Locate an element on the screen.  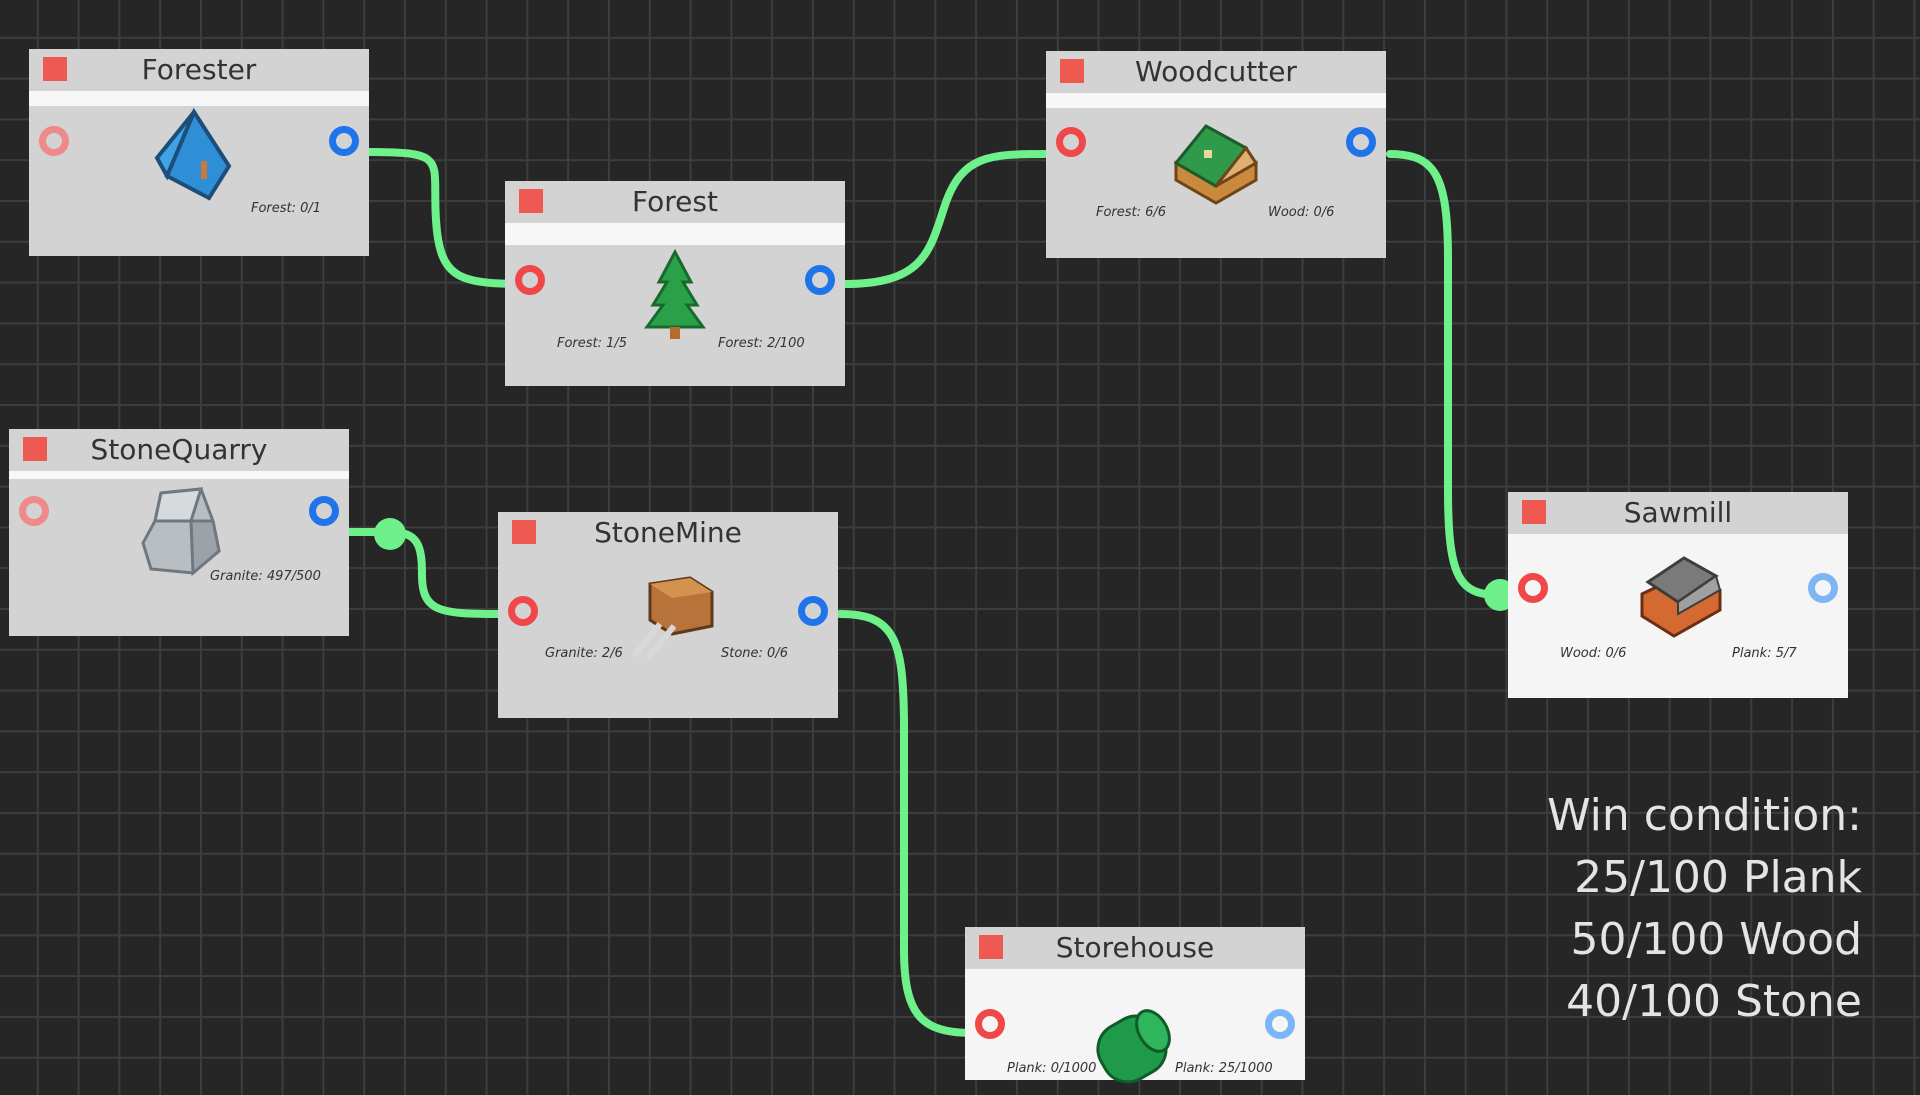
win-condition-plank: 25/100 Plank is located at coordinates (1718, 877).